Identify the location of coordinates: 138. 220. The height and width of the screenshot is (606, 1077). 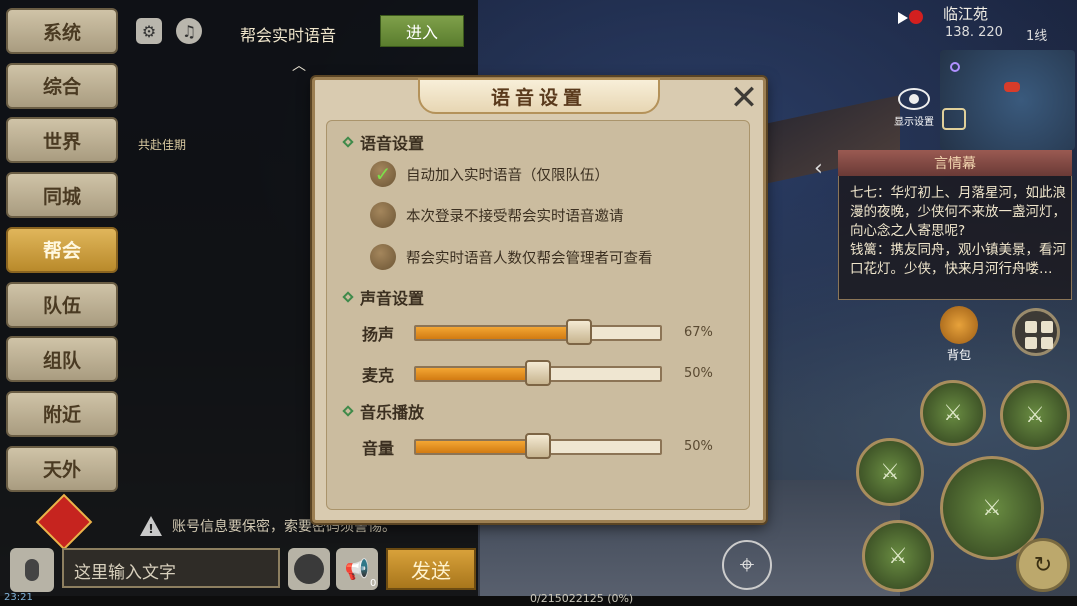
(974, 32).